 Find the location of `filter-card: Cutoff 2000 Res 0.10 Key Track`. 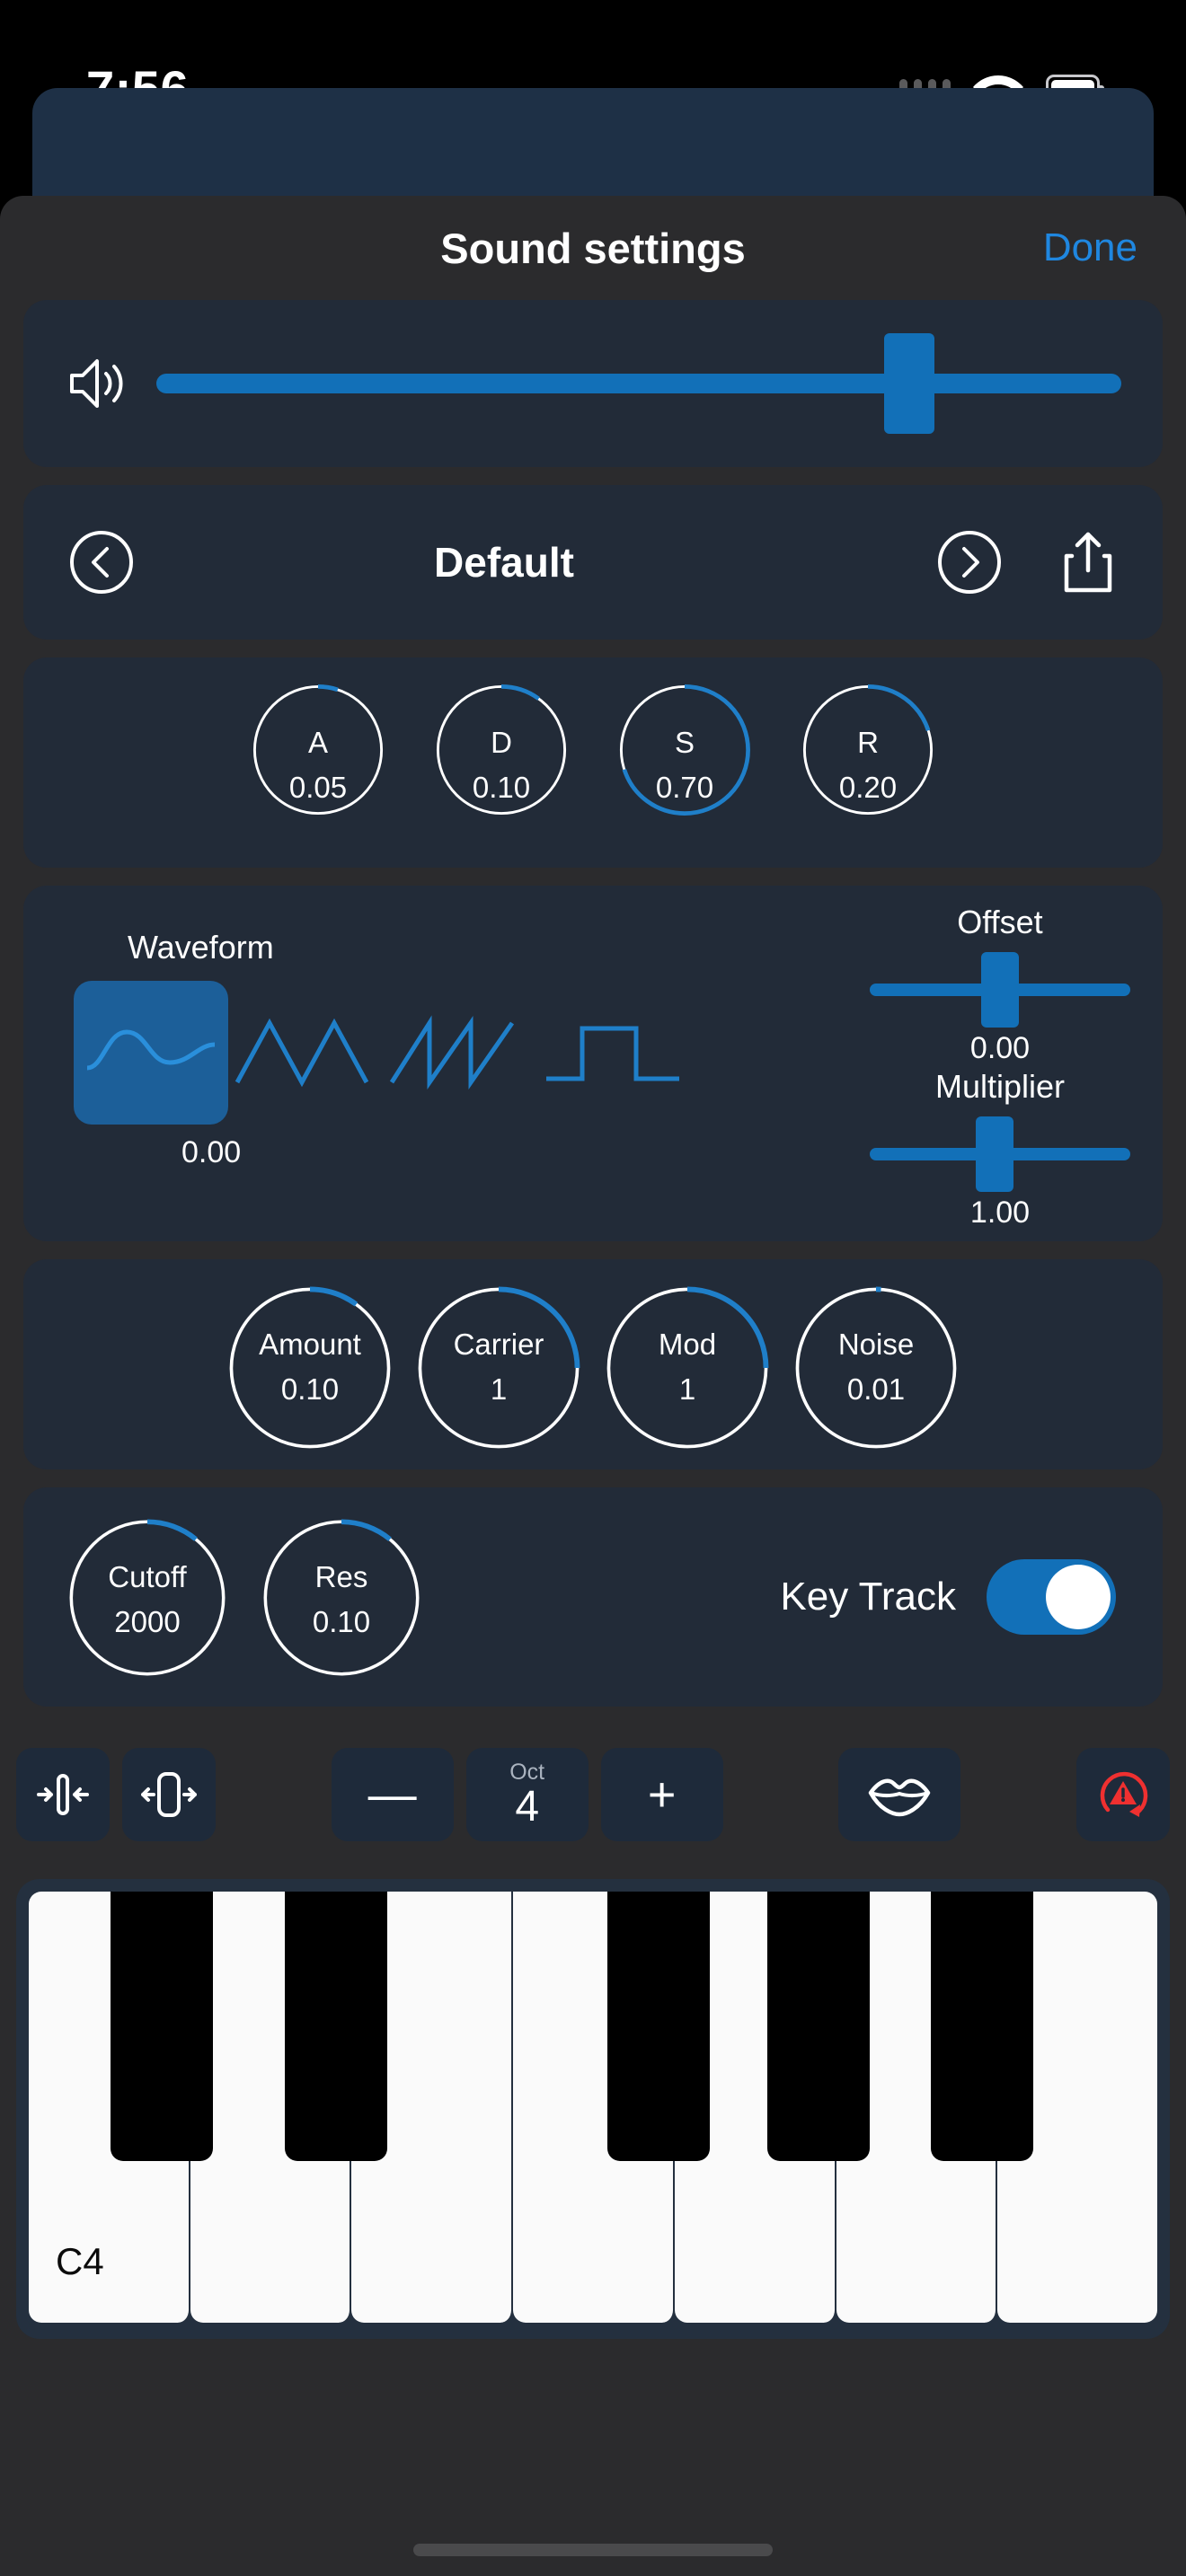

filter-card: Cutoff 2000 Res 0.10 Key Track is located at coordinates (593, 1597).